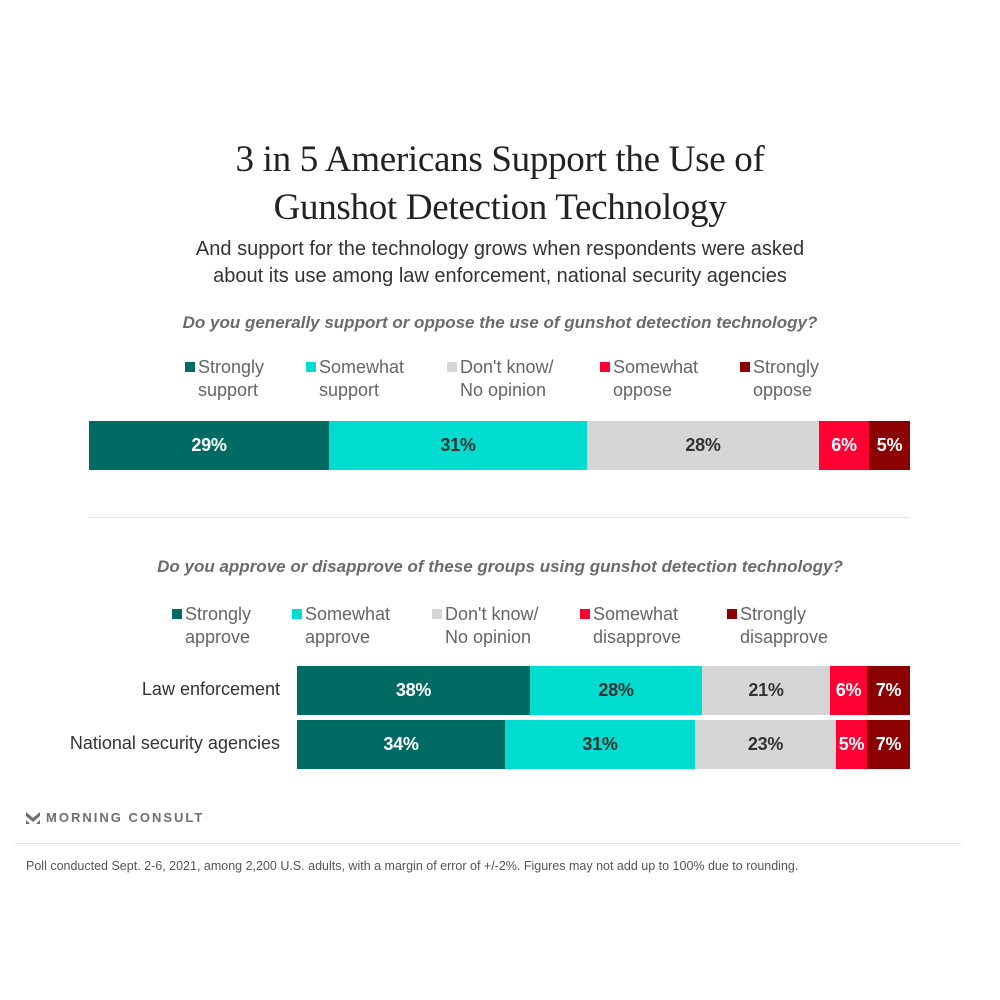 This screenshot has width=1000, height=1000. I want to click on legend-item-somewhat-oppose: Somewhat oppose, so click(649, 379).